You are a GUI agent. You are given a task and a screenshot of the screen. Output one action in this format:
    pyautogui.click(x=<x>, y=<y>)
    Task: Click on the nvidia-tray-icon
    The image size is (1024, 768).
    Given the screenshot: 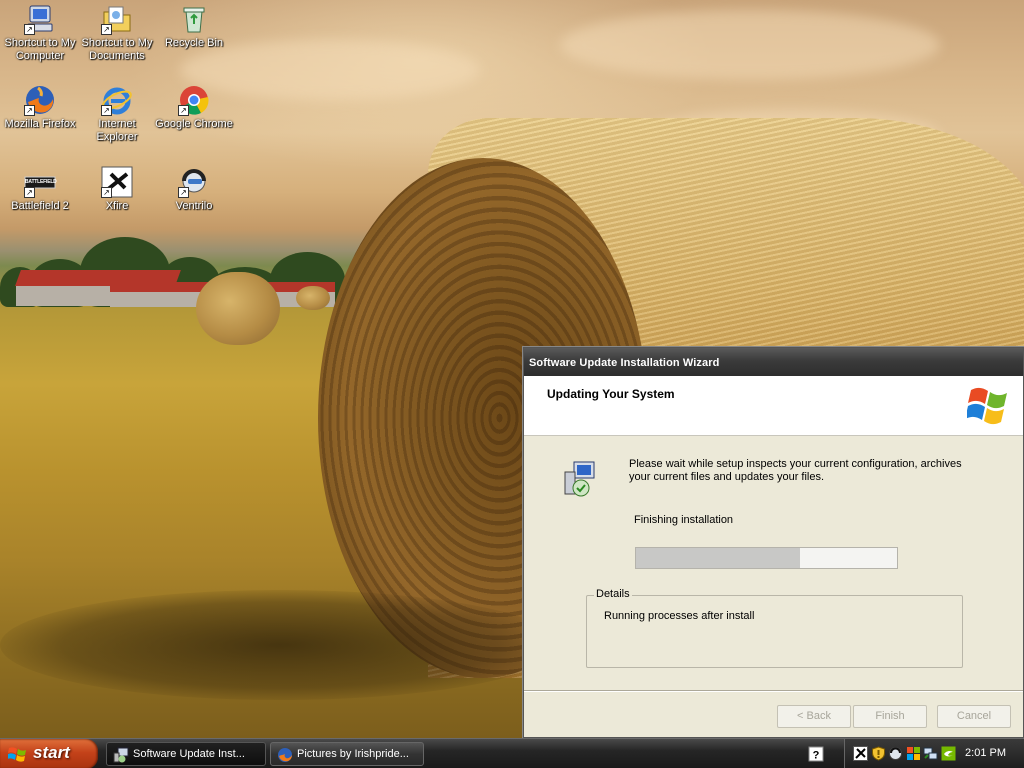 What is the action you would take?
    pyautogui.click(x=948, y=753)
    